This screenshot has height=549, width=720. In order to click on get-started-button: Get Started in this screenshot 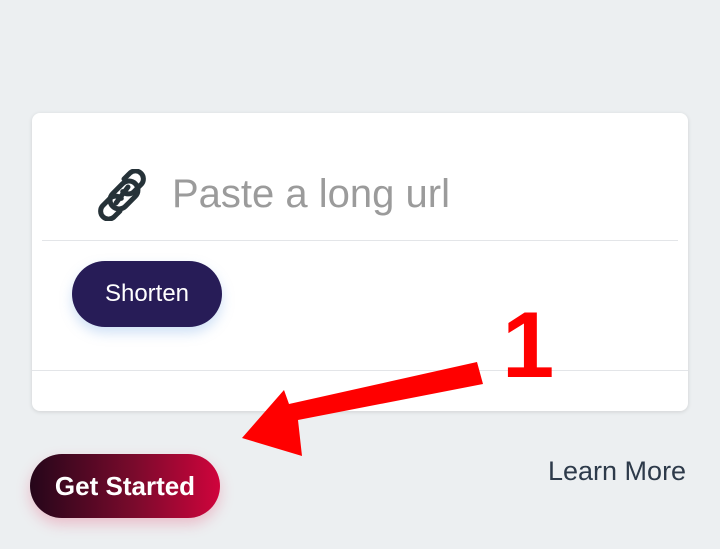, I will do `click(125, 486)`.